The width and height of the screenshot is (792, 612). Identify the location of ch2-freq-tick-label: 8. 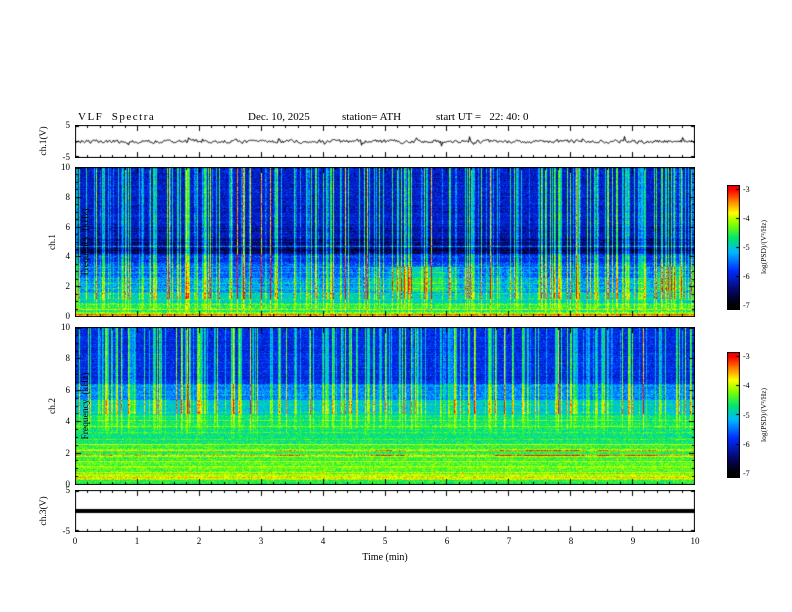
(68, 358).